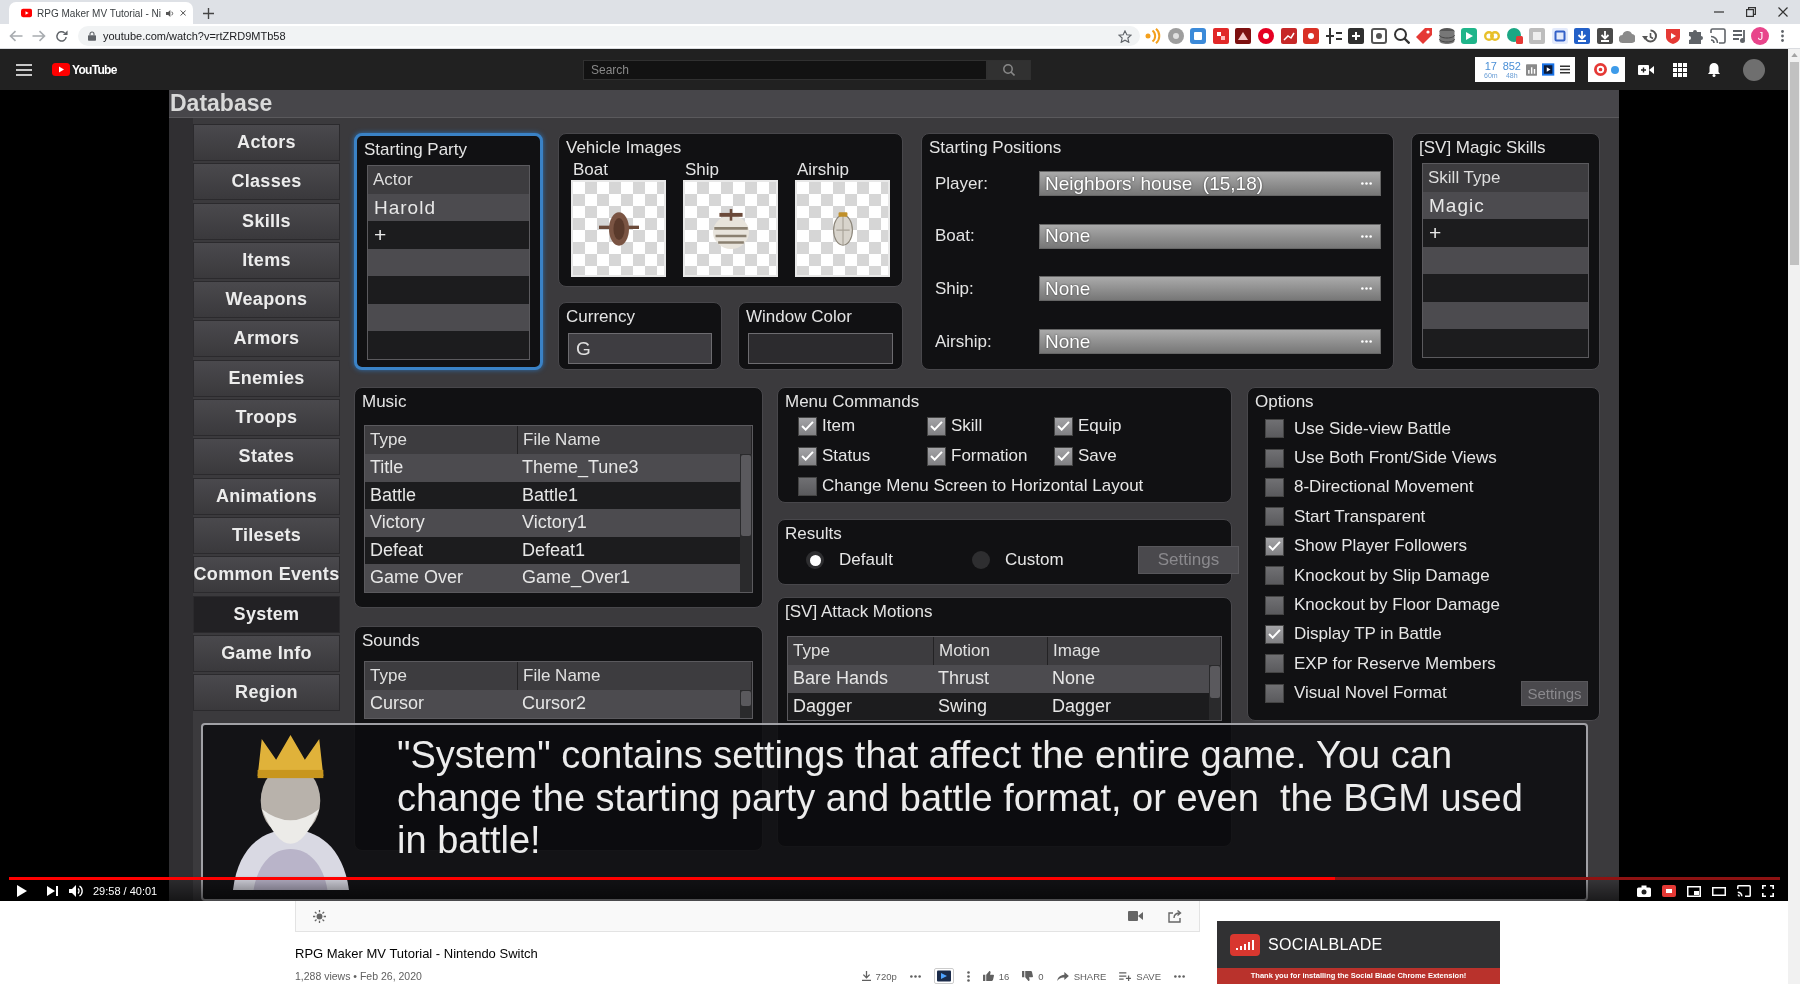  What do you see at coordinates (1719, 891) in the screenshot?
I see `theater-icon` at bounding box center [1719, 891].